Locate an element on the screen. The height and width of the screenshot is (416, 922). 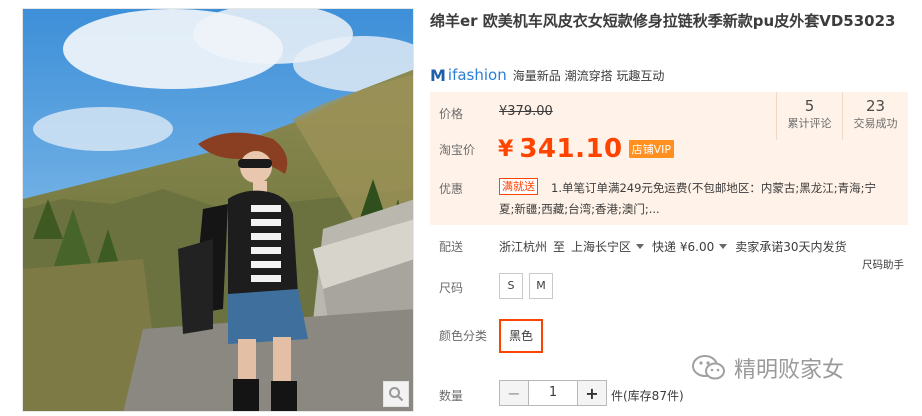
delivery-from: 浙江杭州 is located at coordinates (523, 247).